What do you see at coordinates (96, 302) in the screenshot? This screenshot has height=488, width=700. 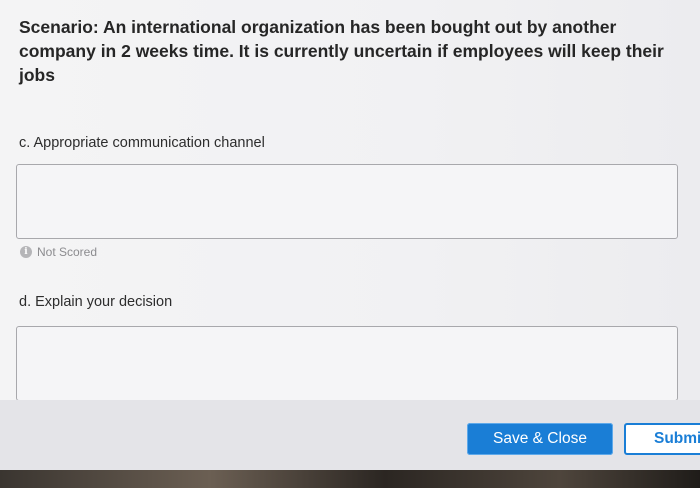 I see `question-d-label: d. Explain your decision` at bounding box center [96, 302].